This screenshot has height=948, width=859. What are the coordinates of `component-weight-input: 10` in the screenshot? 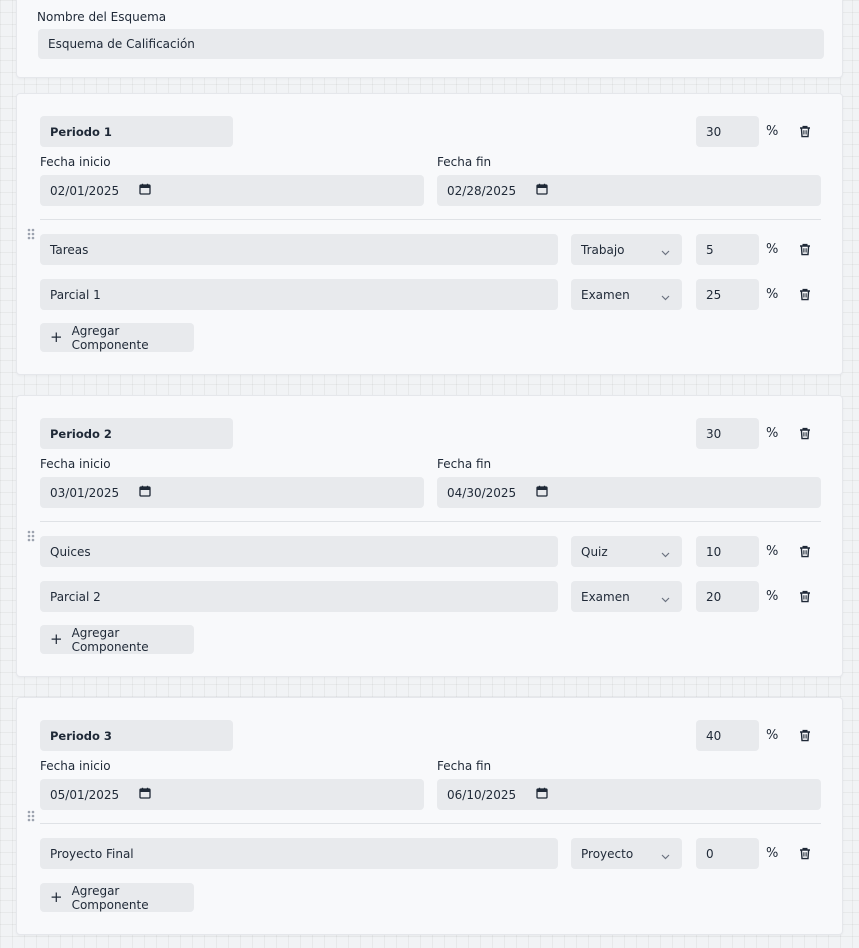 It's located at (727, 551).